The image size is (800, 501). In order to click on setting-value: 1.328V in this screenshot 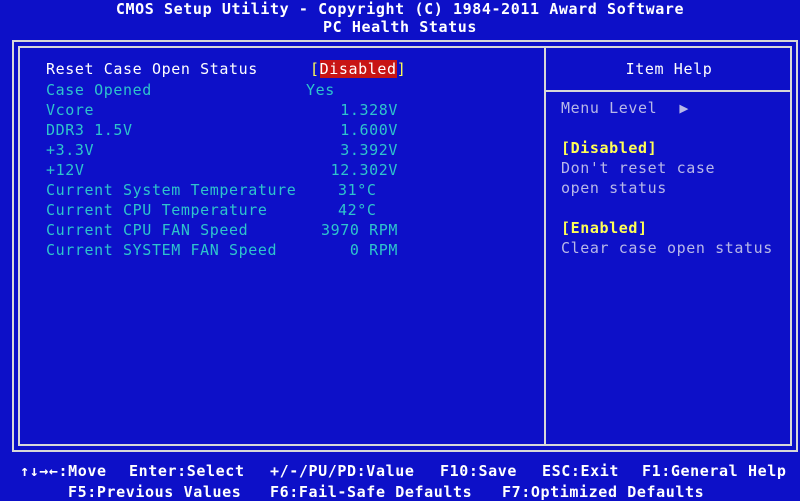, I will do `click(369, 110)`.